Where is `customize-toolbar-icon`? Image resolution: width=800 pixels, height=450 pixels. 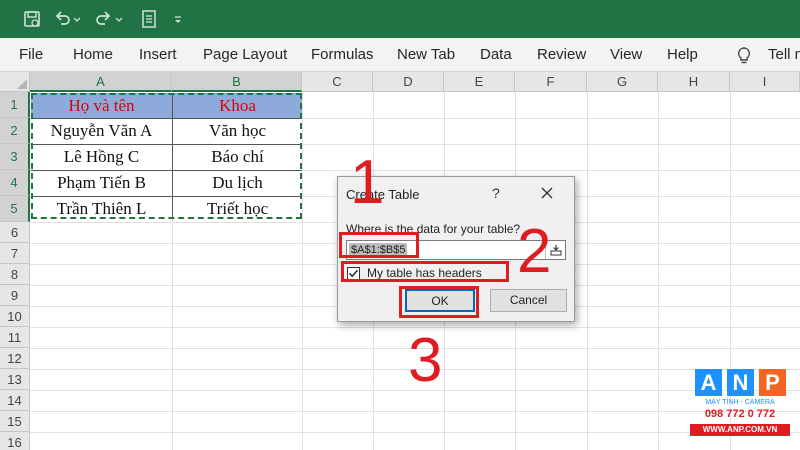 customize-toolbar-icon is located at coordinates (178, 19).